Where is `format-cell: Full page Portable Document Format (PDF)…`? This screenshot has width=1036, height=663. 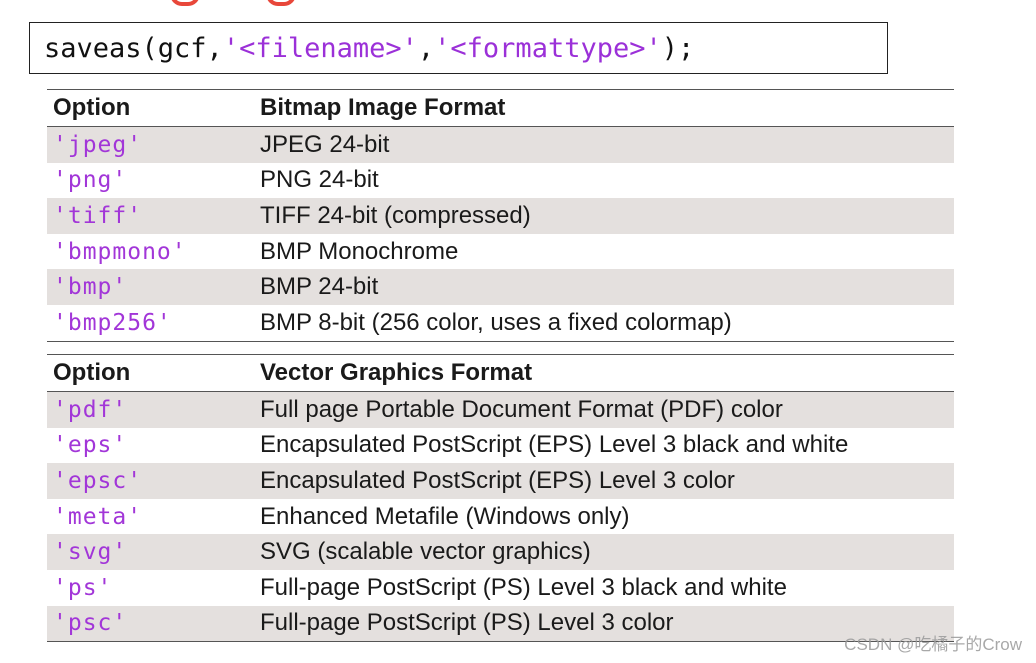 format-cell: Full page Portable Document Format (PDF)… is located at coordinates (604, 409).